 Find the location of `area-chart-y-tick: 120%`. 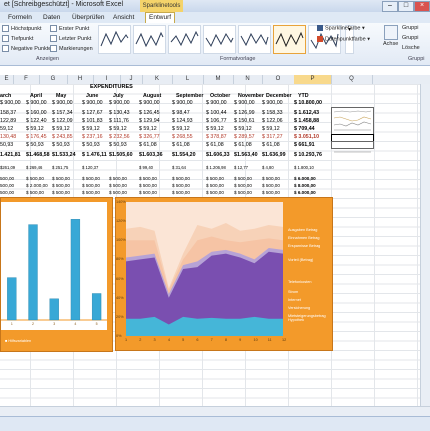

area-chart-y-tick: 120% is located at coordinates (121, 221).